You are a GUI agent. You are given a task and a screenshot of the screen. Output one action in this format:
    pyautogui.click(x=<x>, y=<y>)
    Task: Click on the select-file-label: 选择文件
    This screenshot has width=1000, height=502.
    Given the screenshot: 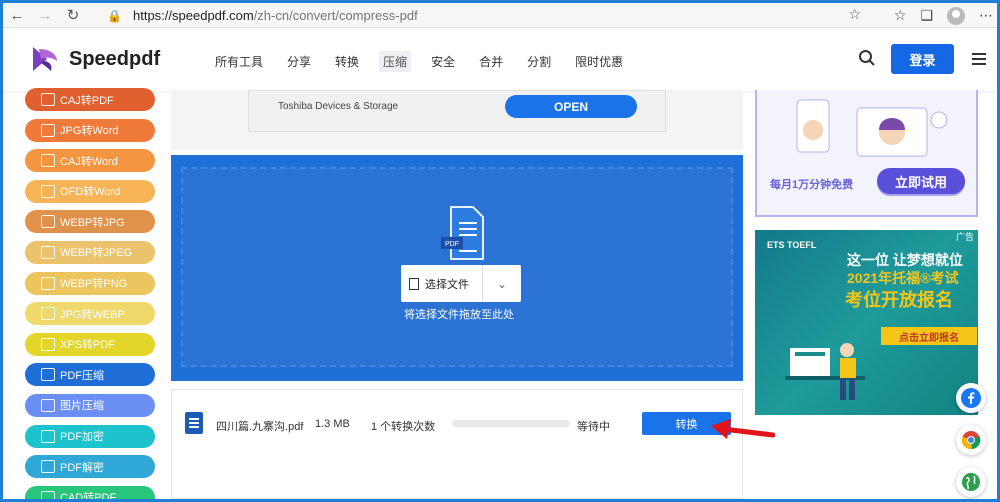 What is the action you would take?
    pyautogui.click(x=447, y=284)
    